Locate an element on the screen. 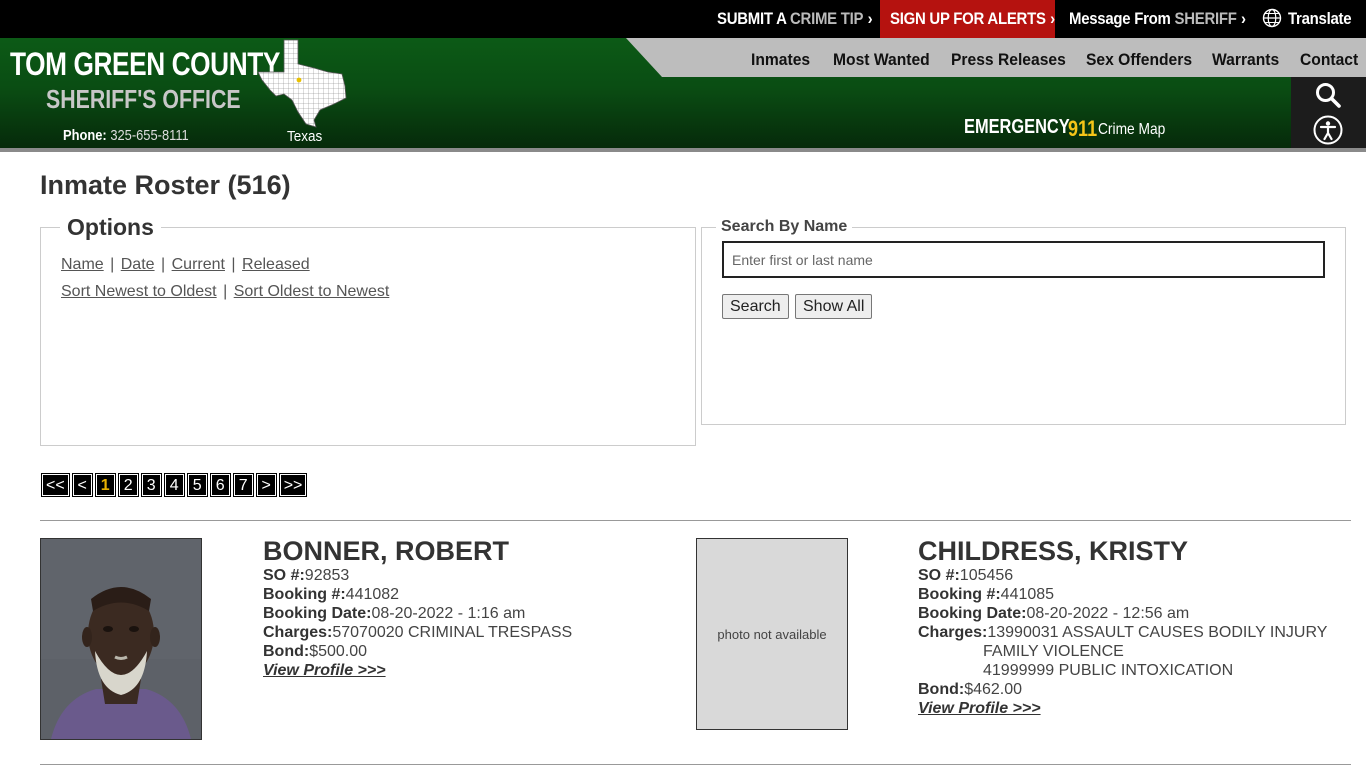 This screenshot has width=1366, height=768. alerts-label: SIGN UP FOR ALERTS is located at coordinates (968, 18).